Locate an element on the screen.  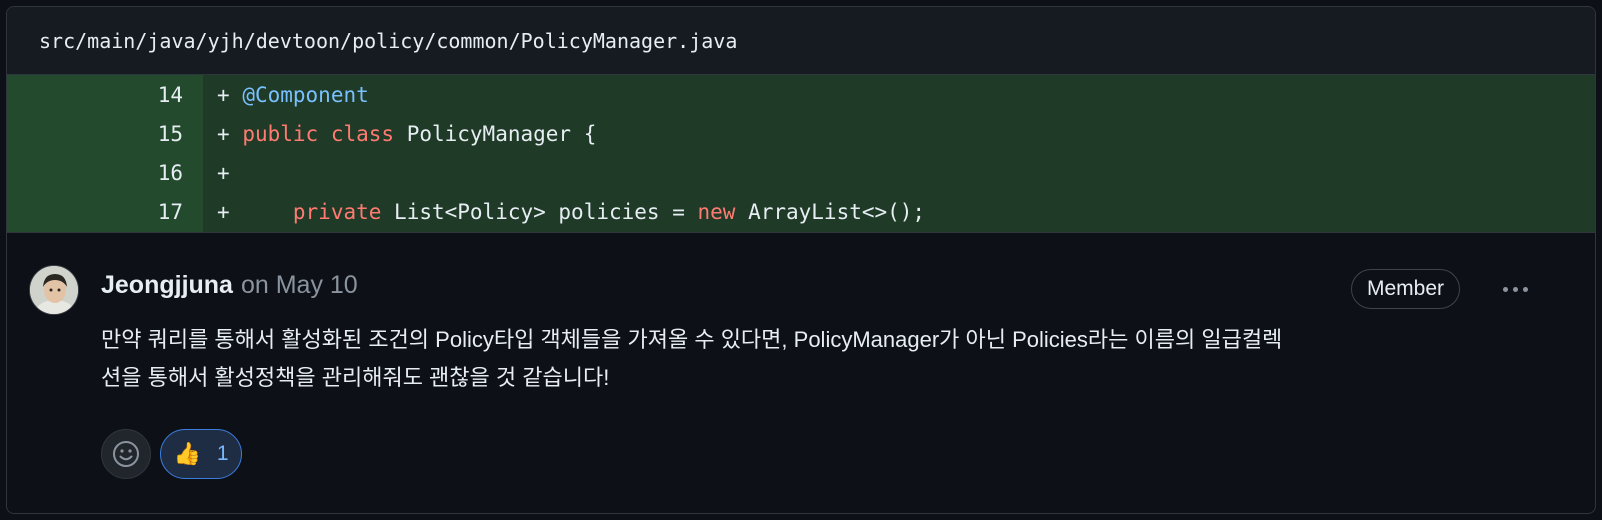
comment-date: on May 10 is located at coordinates (299, 285).